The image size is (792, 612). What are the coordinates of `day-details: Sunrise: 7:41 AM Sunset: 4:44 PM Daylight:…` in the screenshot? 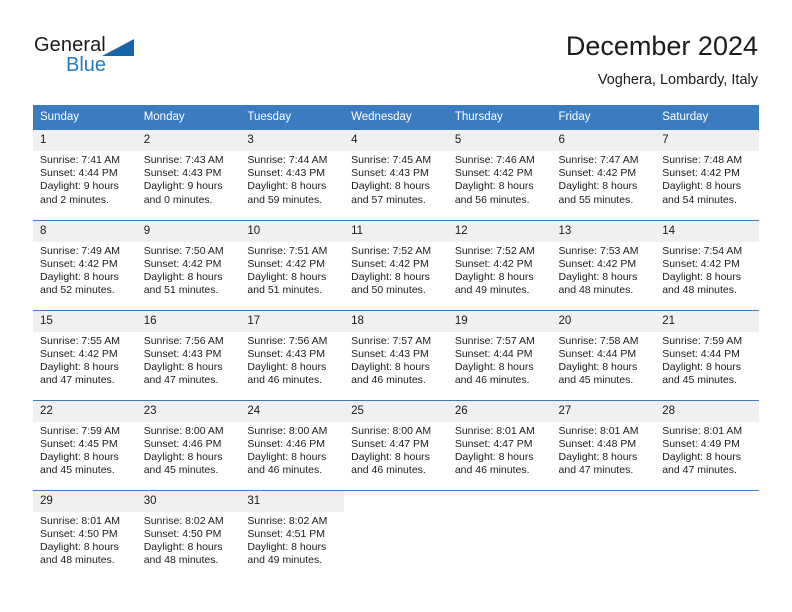 It's located at (85, 179).